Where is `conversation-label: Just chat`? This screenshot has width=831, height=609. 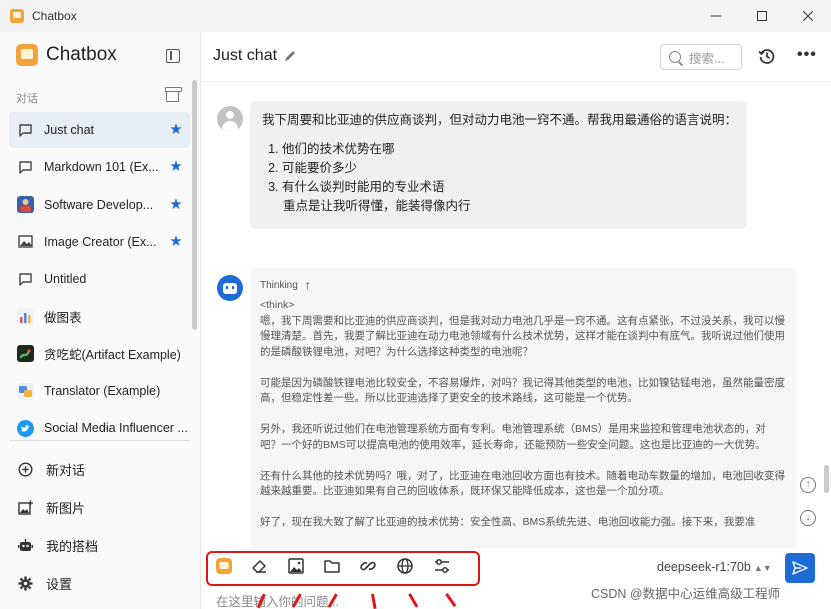 conversation-label: Just chat is located at coordinates (69, 130).